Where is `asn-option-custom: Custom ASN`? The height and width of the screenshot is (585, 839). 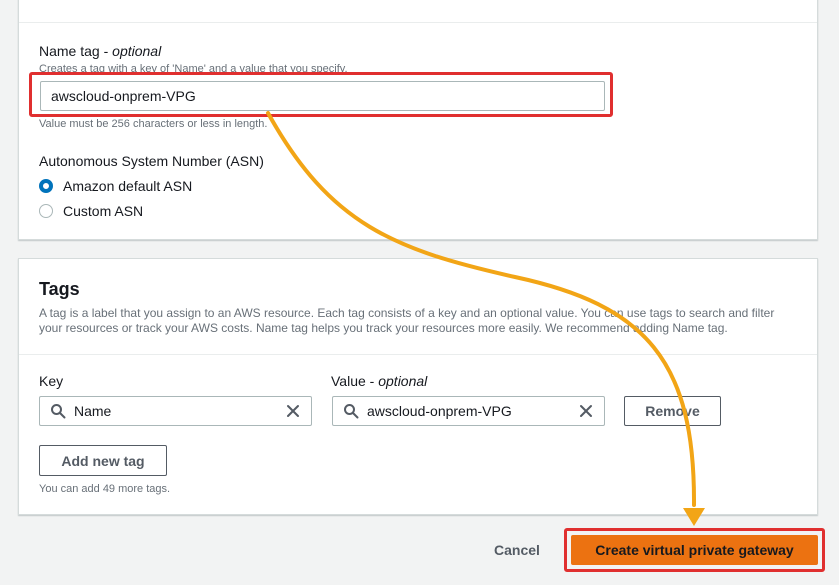
asn-option-custom: Custom ASN is located at coordinates (91, 211).